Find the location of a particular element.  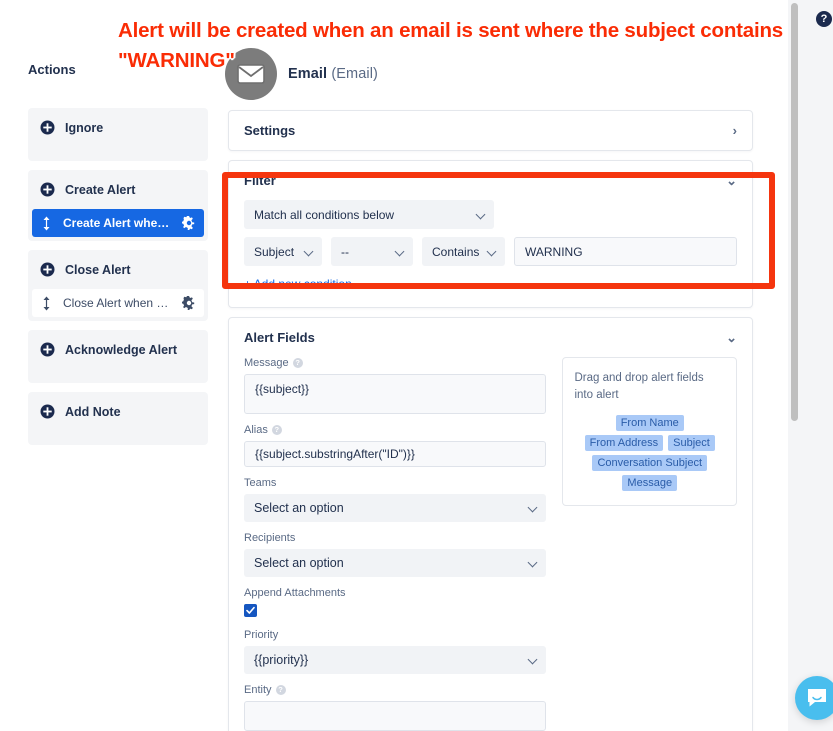

field-label-text: Message is located at coordinates (266, 363).